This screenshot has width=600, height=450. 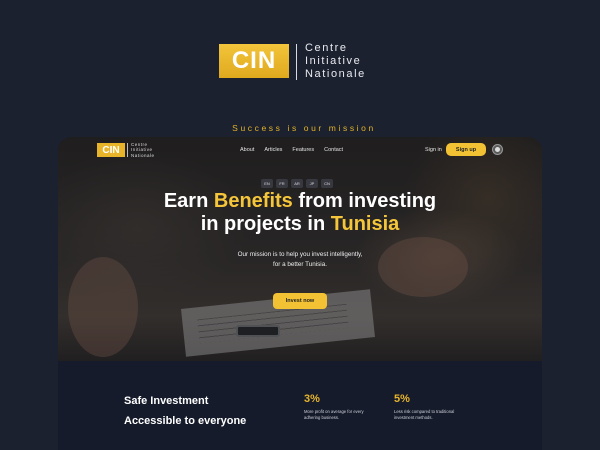 I want to click on stat-description-line: More profit on average for every, so click(x=334, y=411).